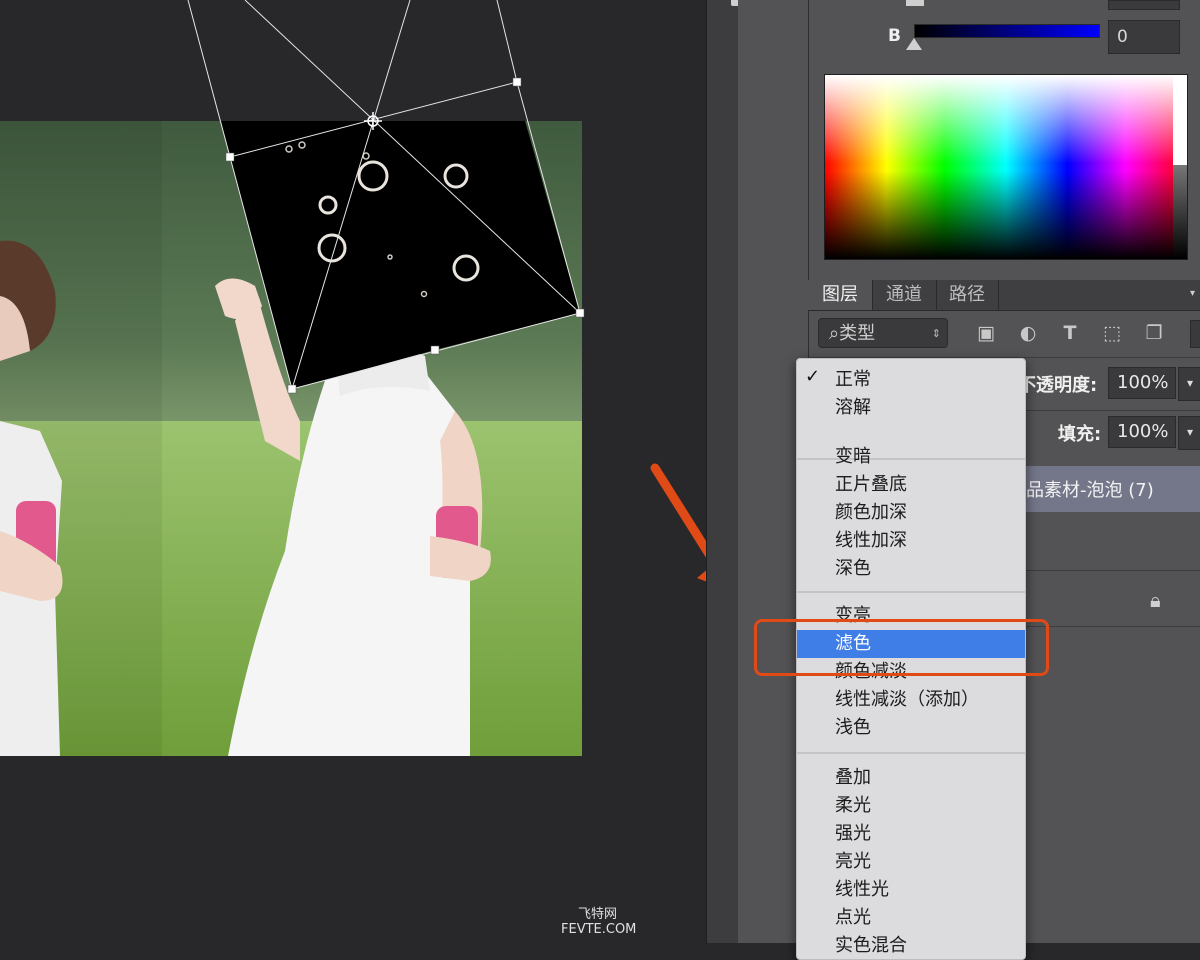 This screenshot has height=960, width=1200. I want to click on blue-value-field: 0, so click(1144, 37).